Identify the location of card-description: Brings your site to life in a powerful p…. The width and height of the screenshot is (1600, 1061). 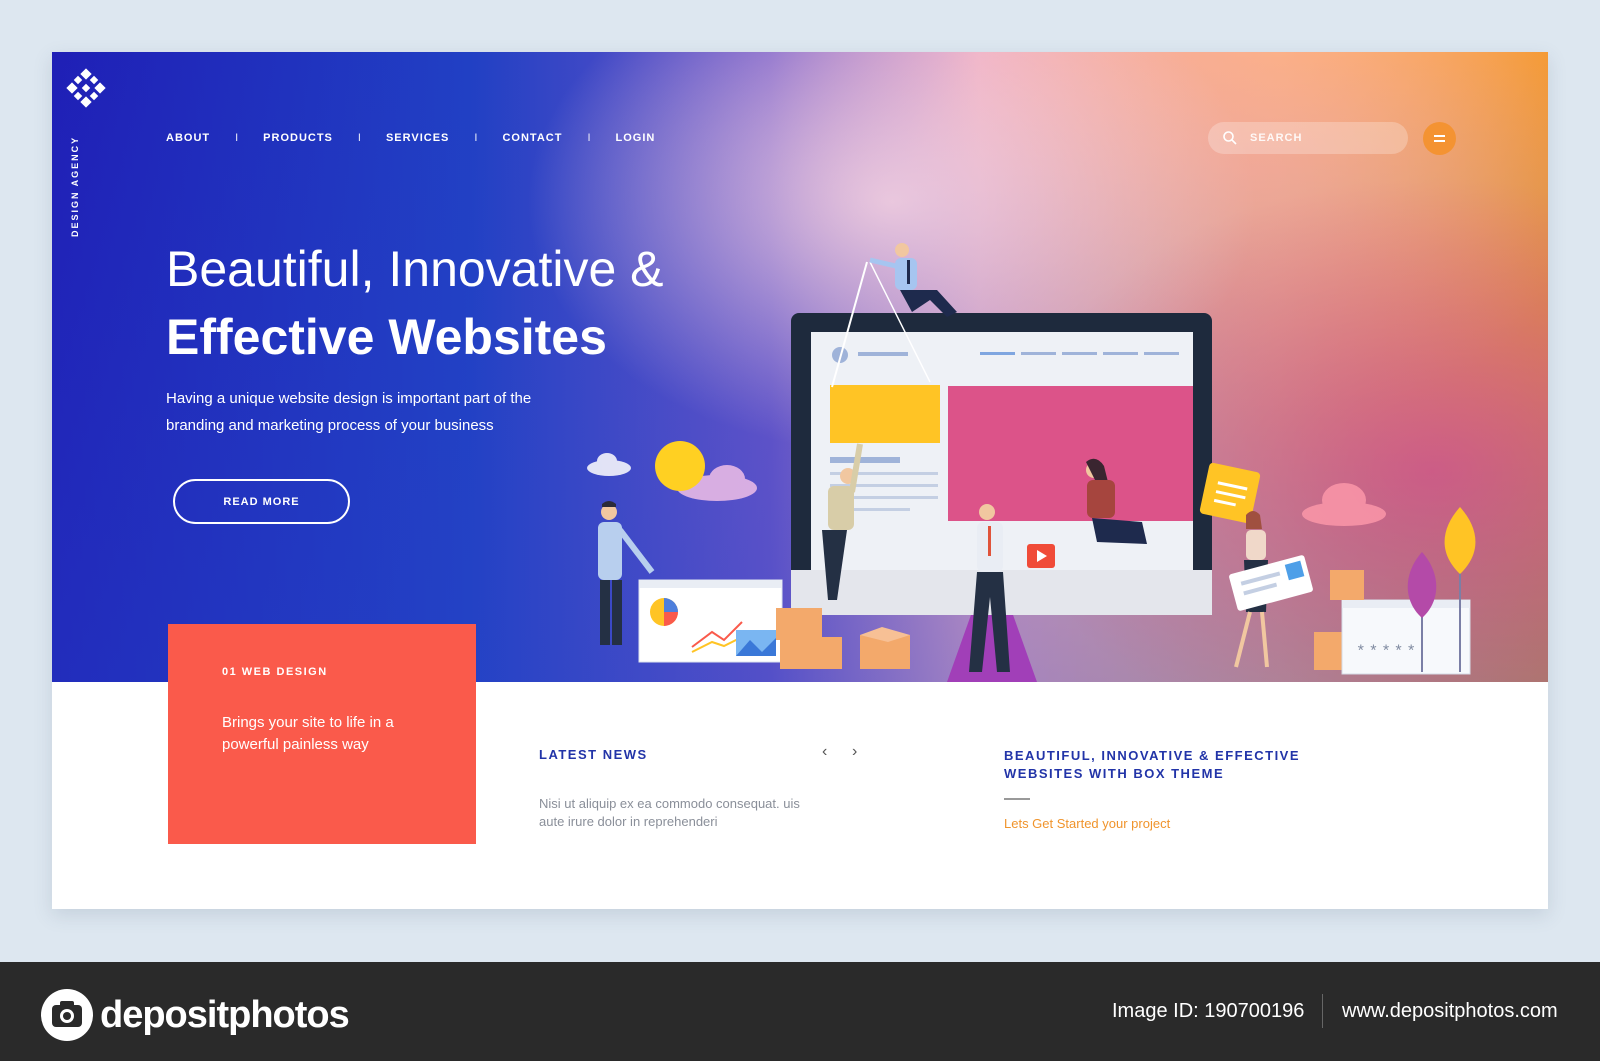
(308, 733).